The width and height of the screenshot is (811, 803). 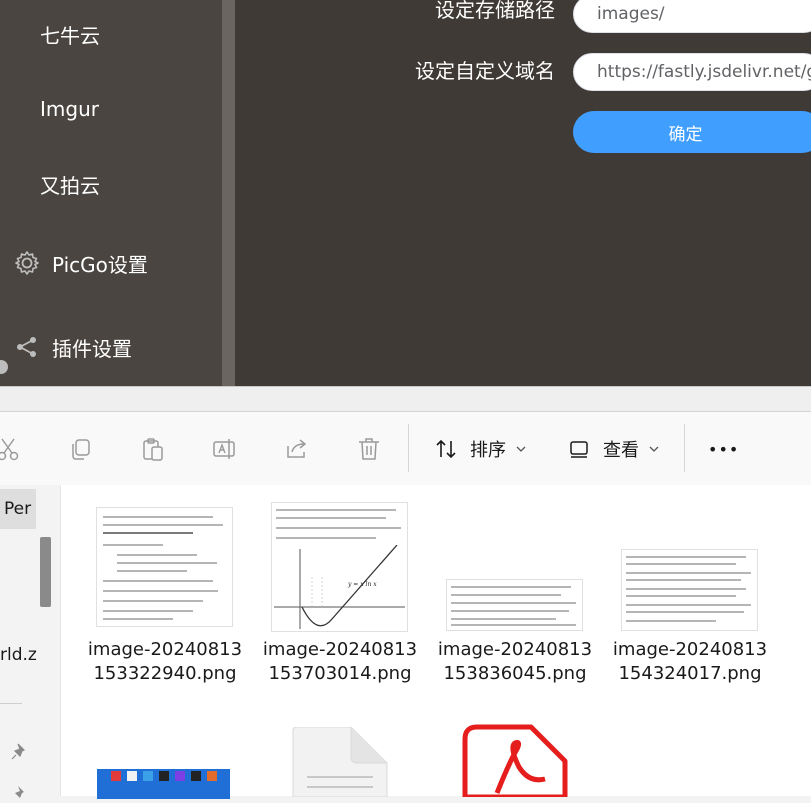 What do you see at coordinates (111, 109) in the screenshot?
I see `sidebar-item-imgur: Imgur` at bounding box center [111, 109].